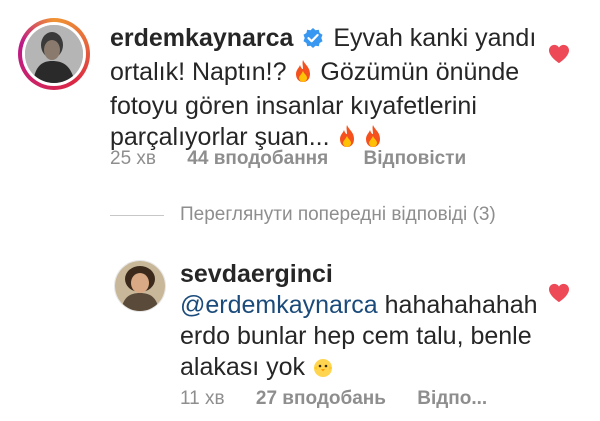 The width and height of the screenshot is (600, 421). Describe the element at coordinates (243, 367) in the screenshot. I see `comment-2-line-3: alakası yok` at that location.